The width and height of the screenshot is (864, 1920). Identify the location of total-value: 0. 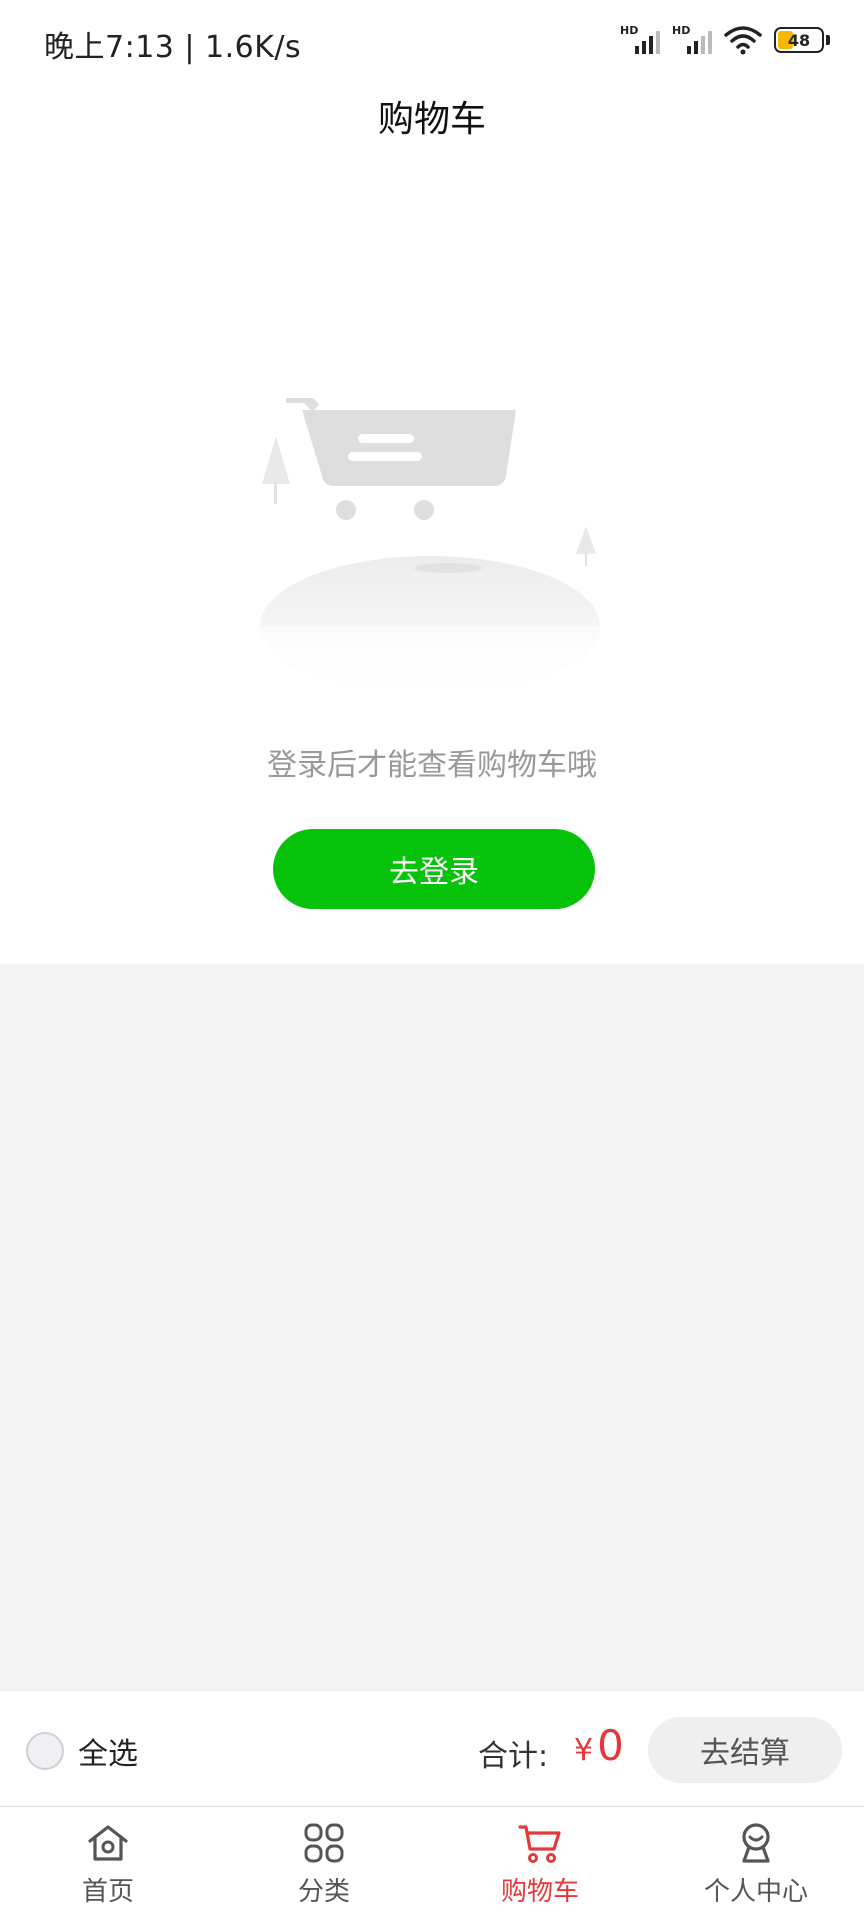
(610, 1745).